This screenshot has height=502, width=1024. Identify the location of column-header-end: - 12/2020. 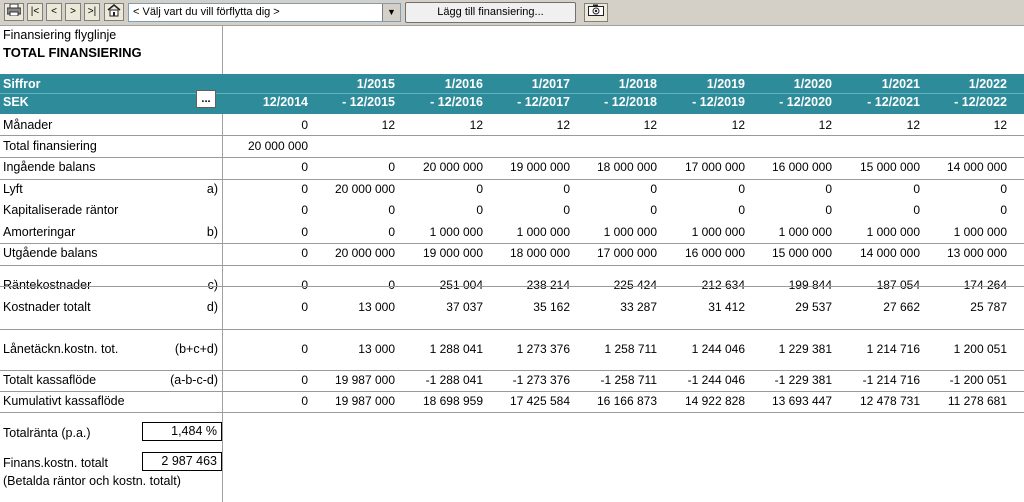
(805, 102).